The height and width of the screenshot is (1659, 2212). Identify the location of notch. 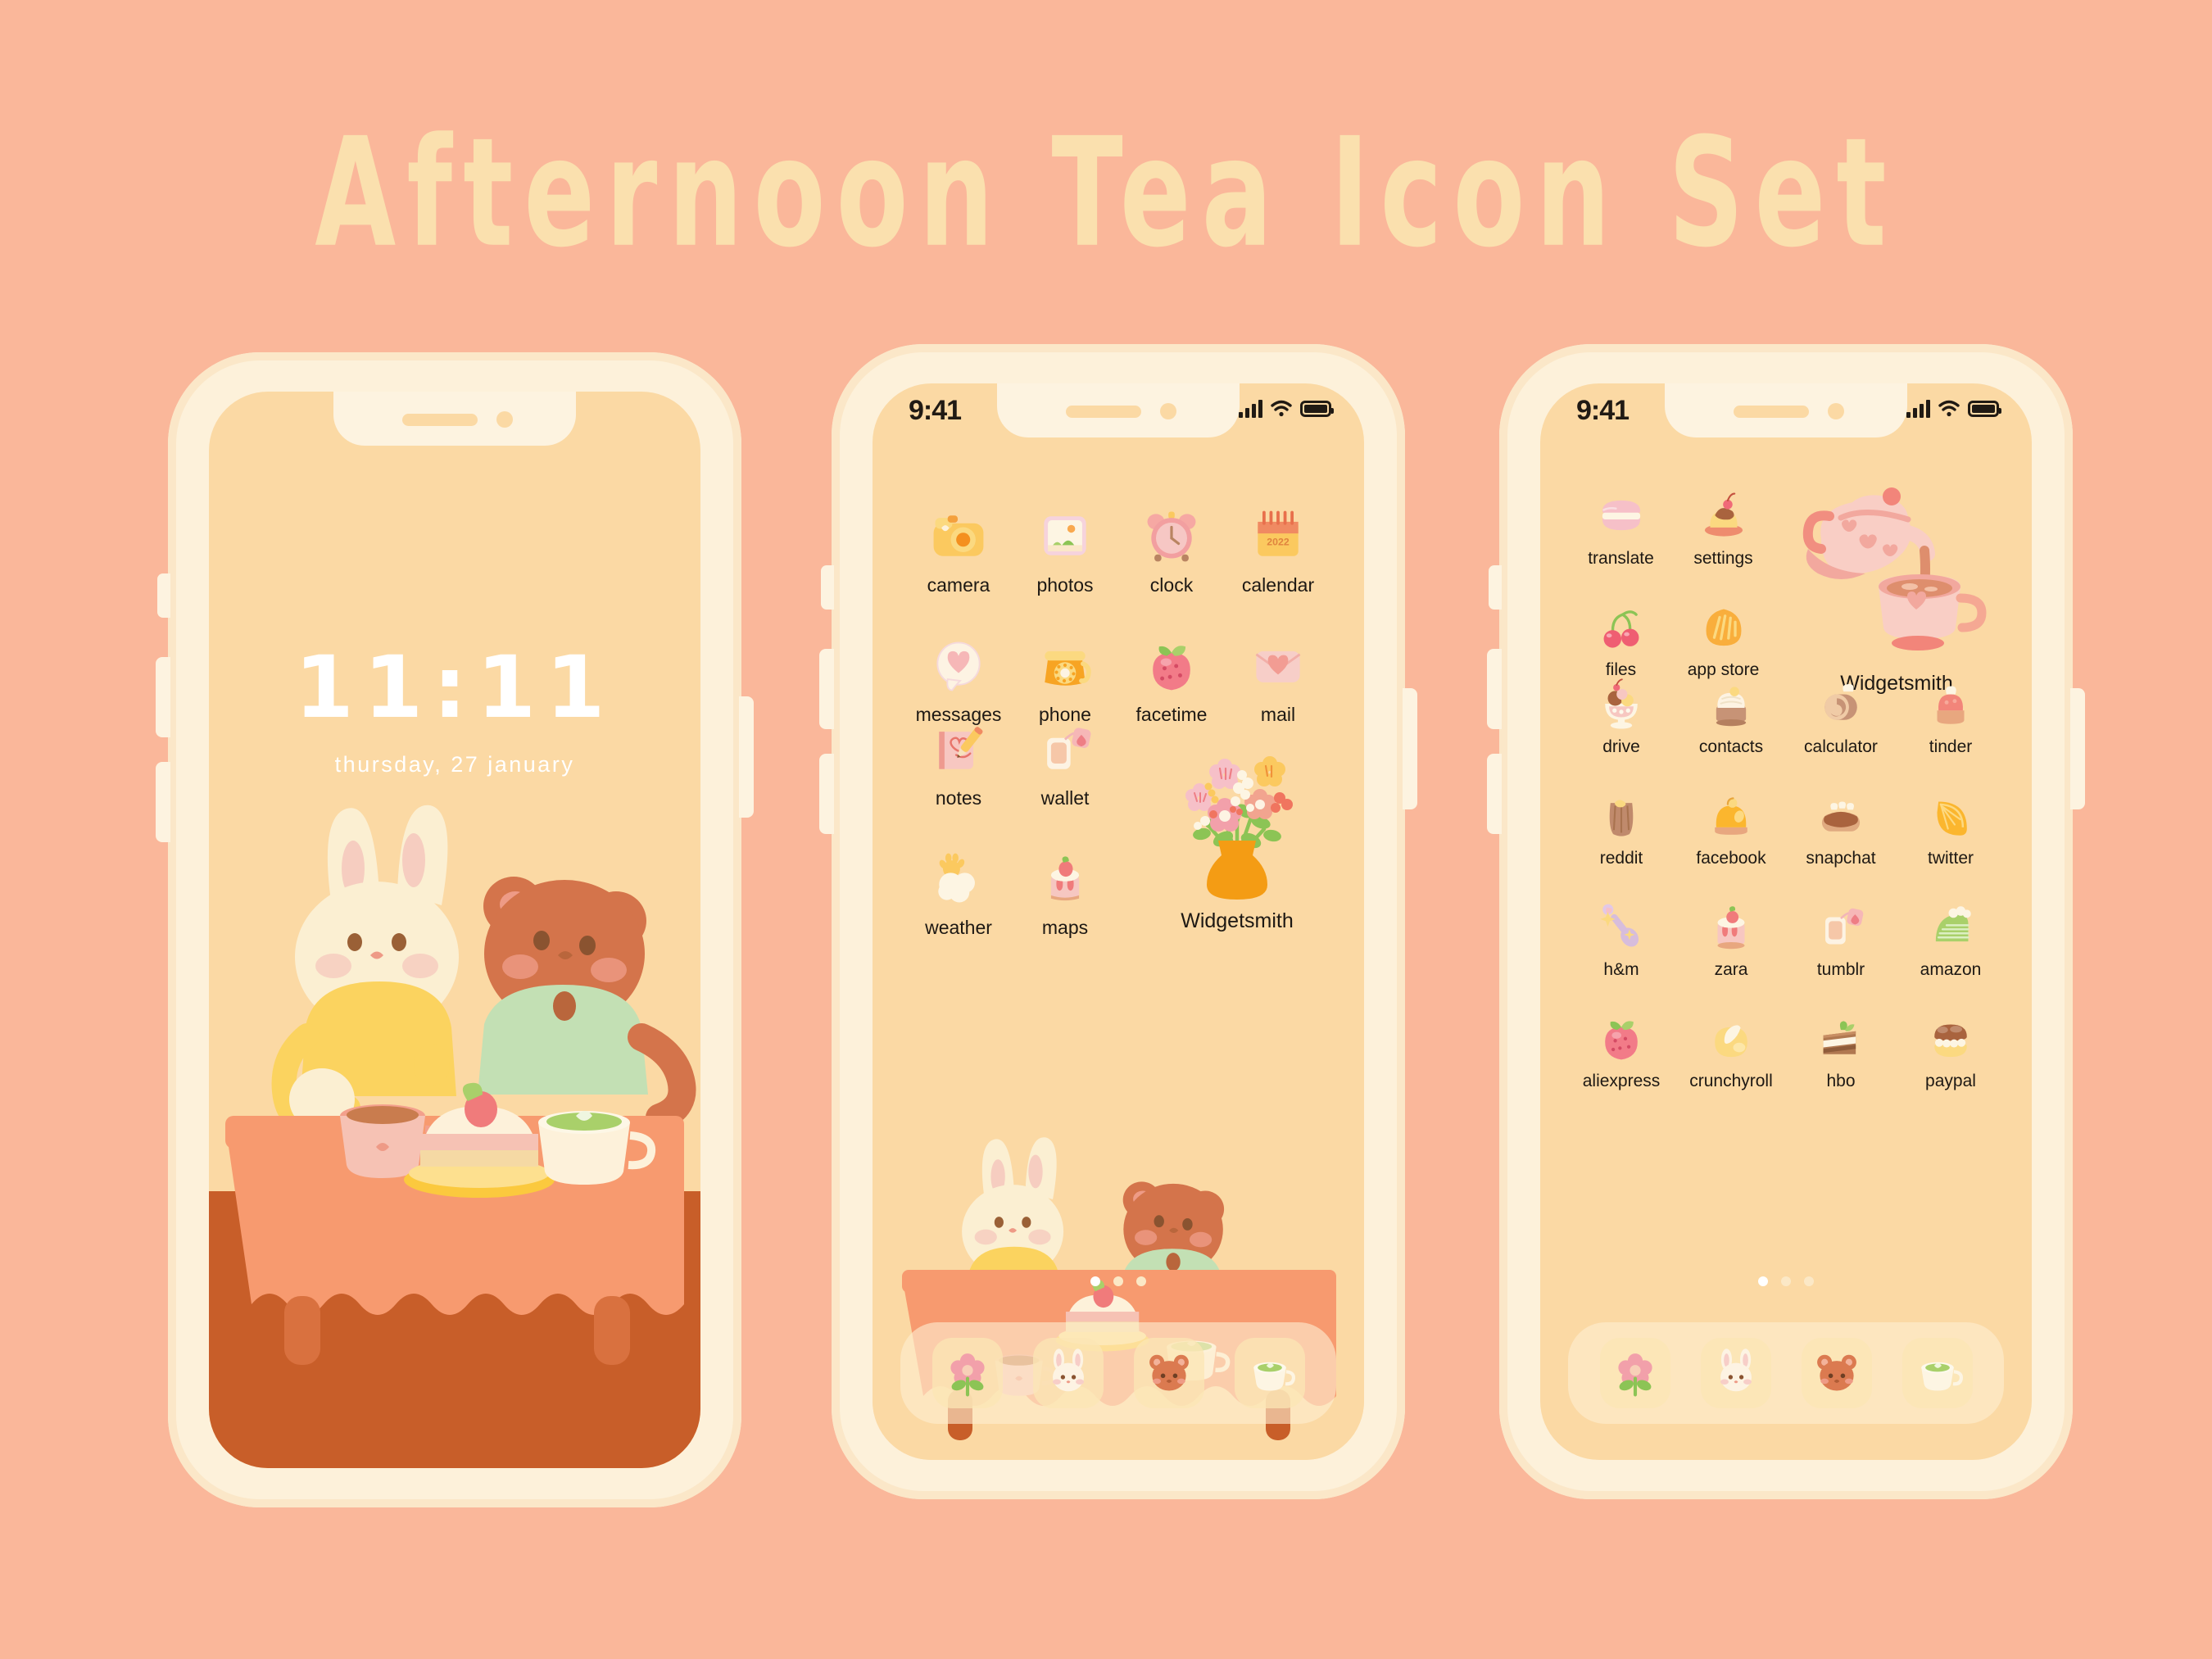
(454, 419).